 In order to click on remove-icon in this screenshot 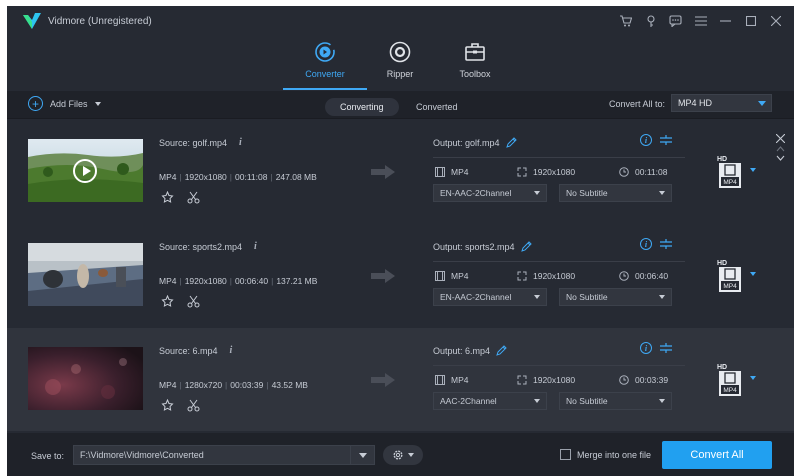, I will do `click(780, 138)`.